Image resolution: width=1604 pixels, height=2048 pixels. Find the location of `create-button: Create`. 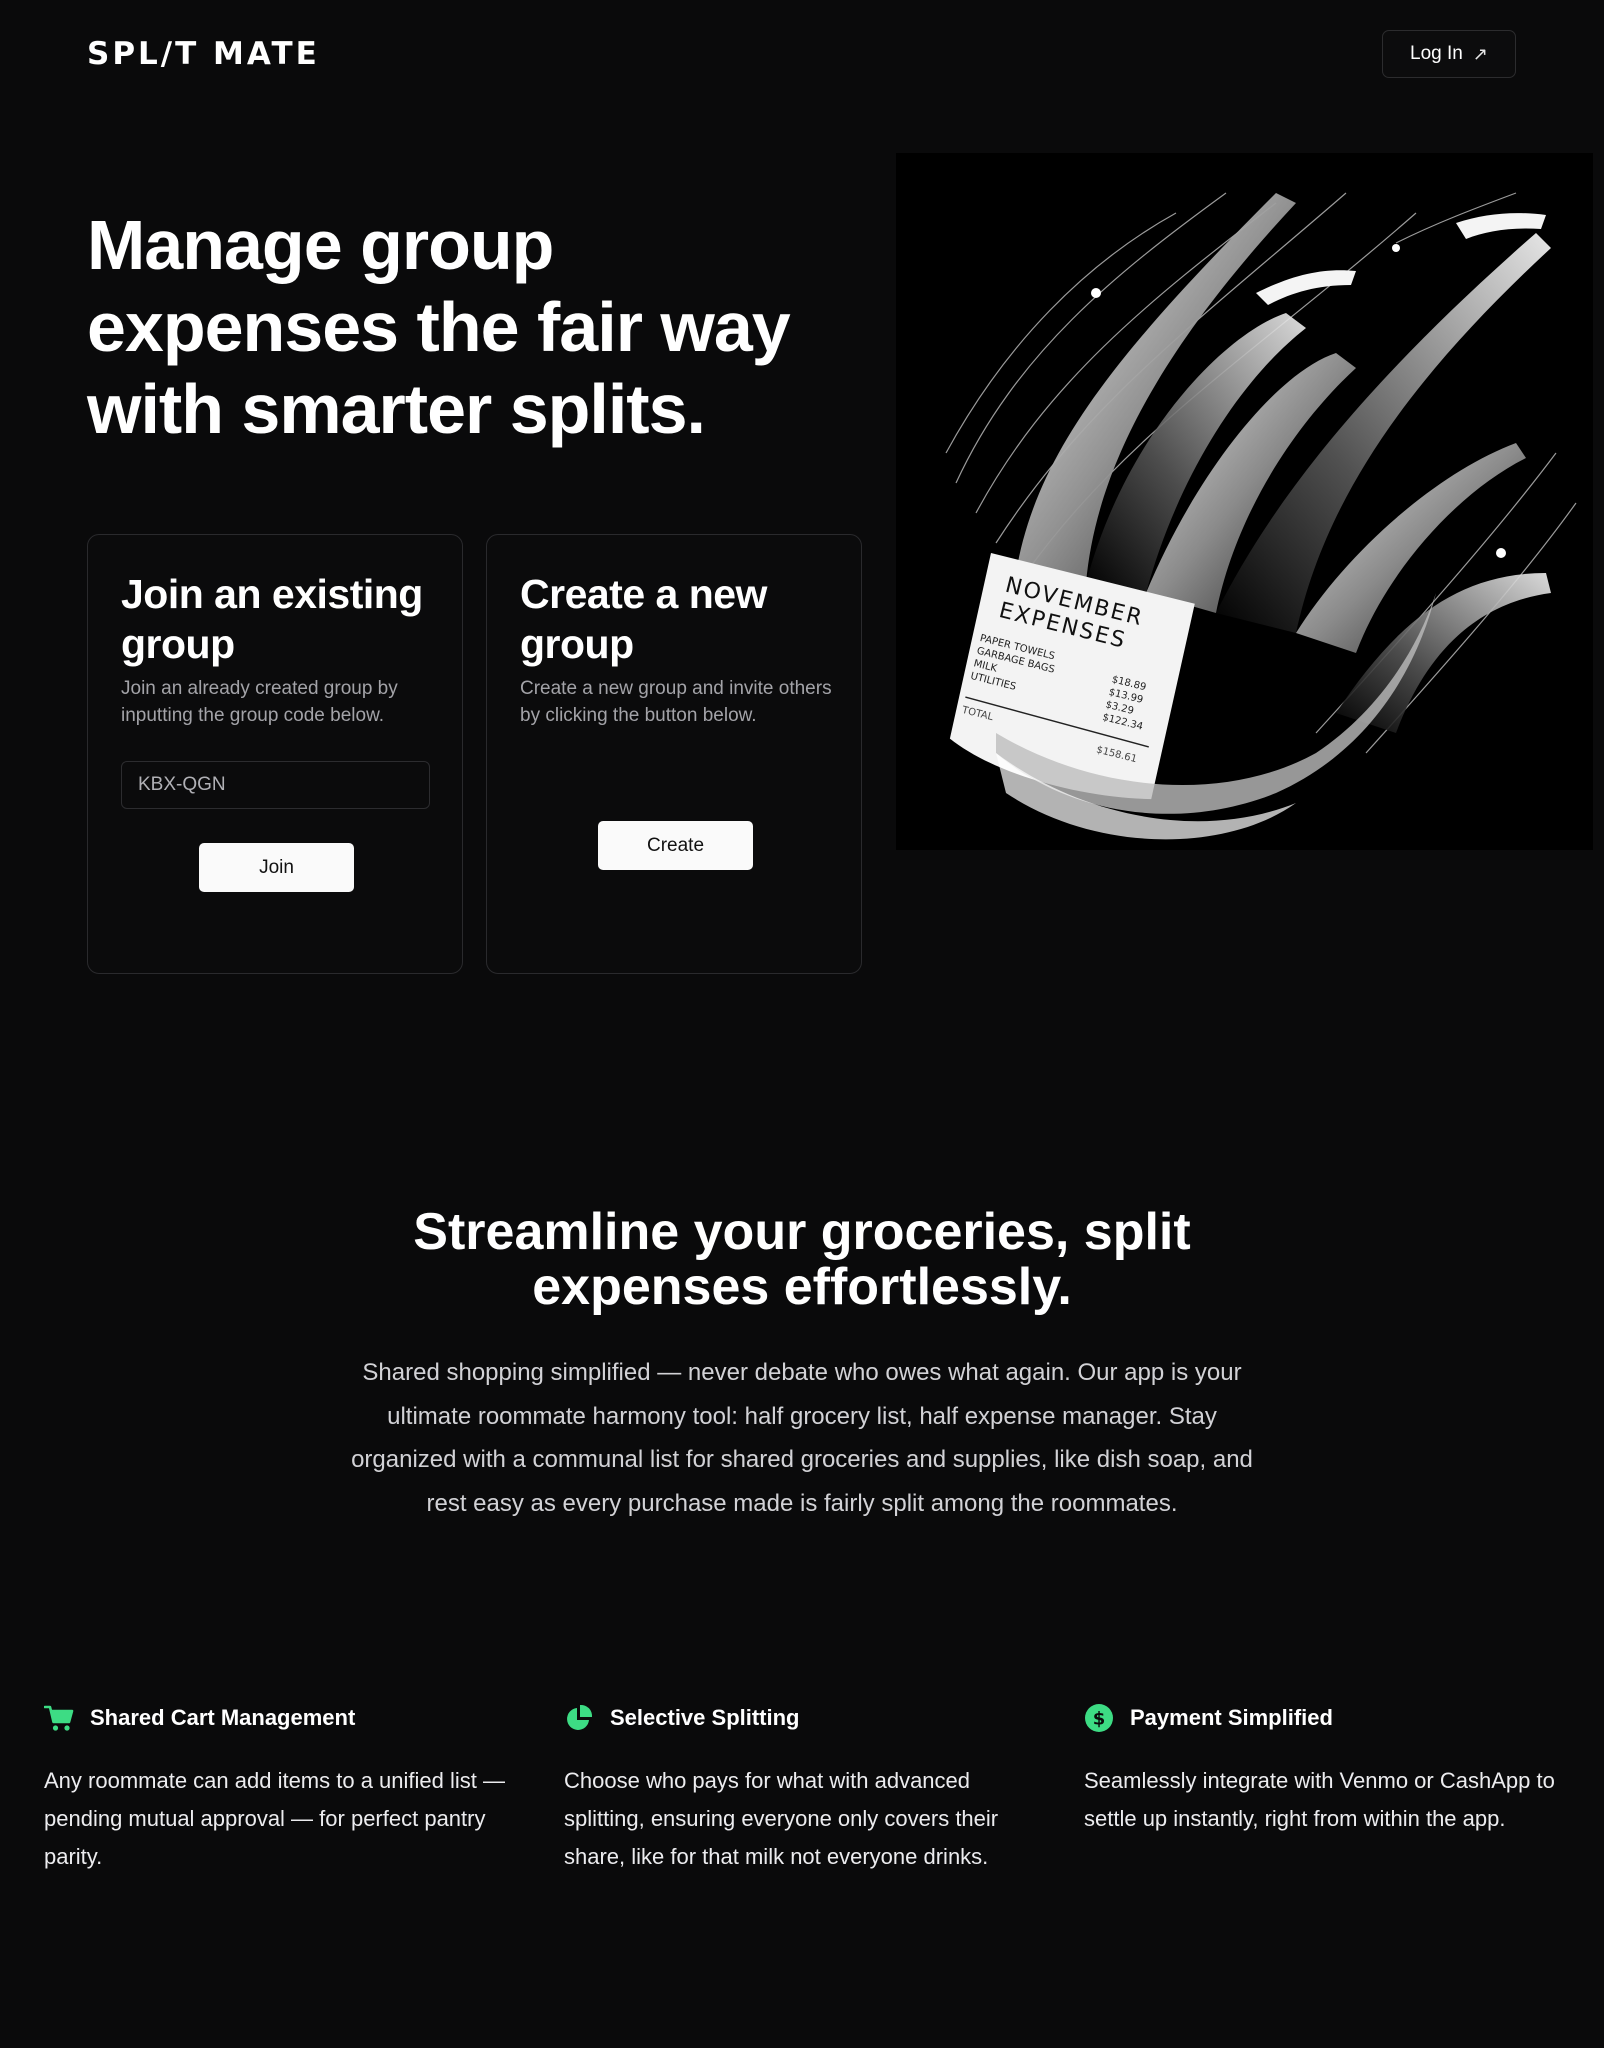

create-button: Create is located at coordinates (675, 845).